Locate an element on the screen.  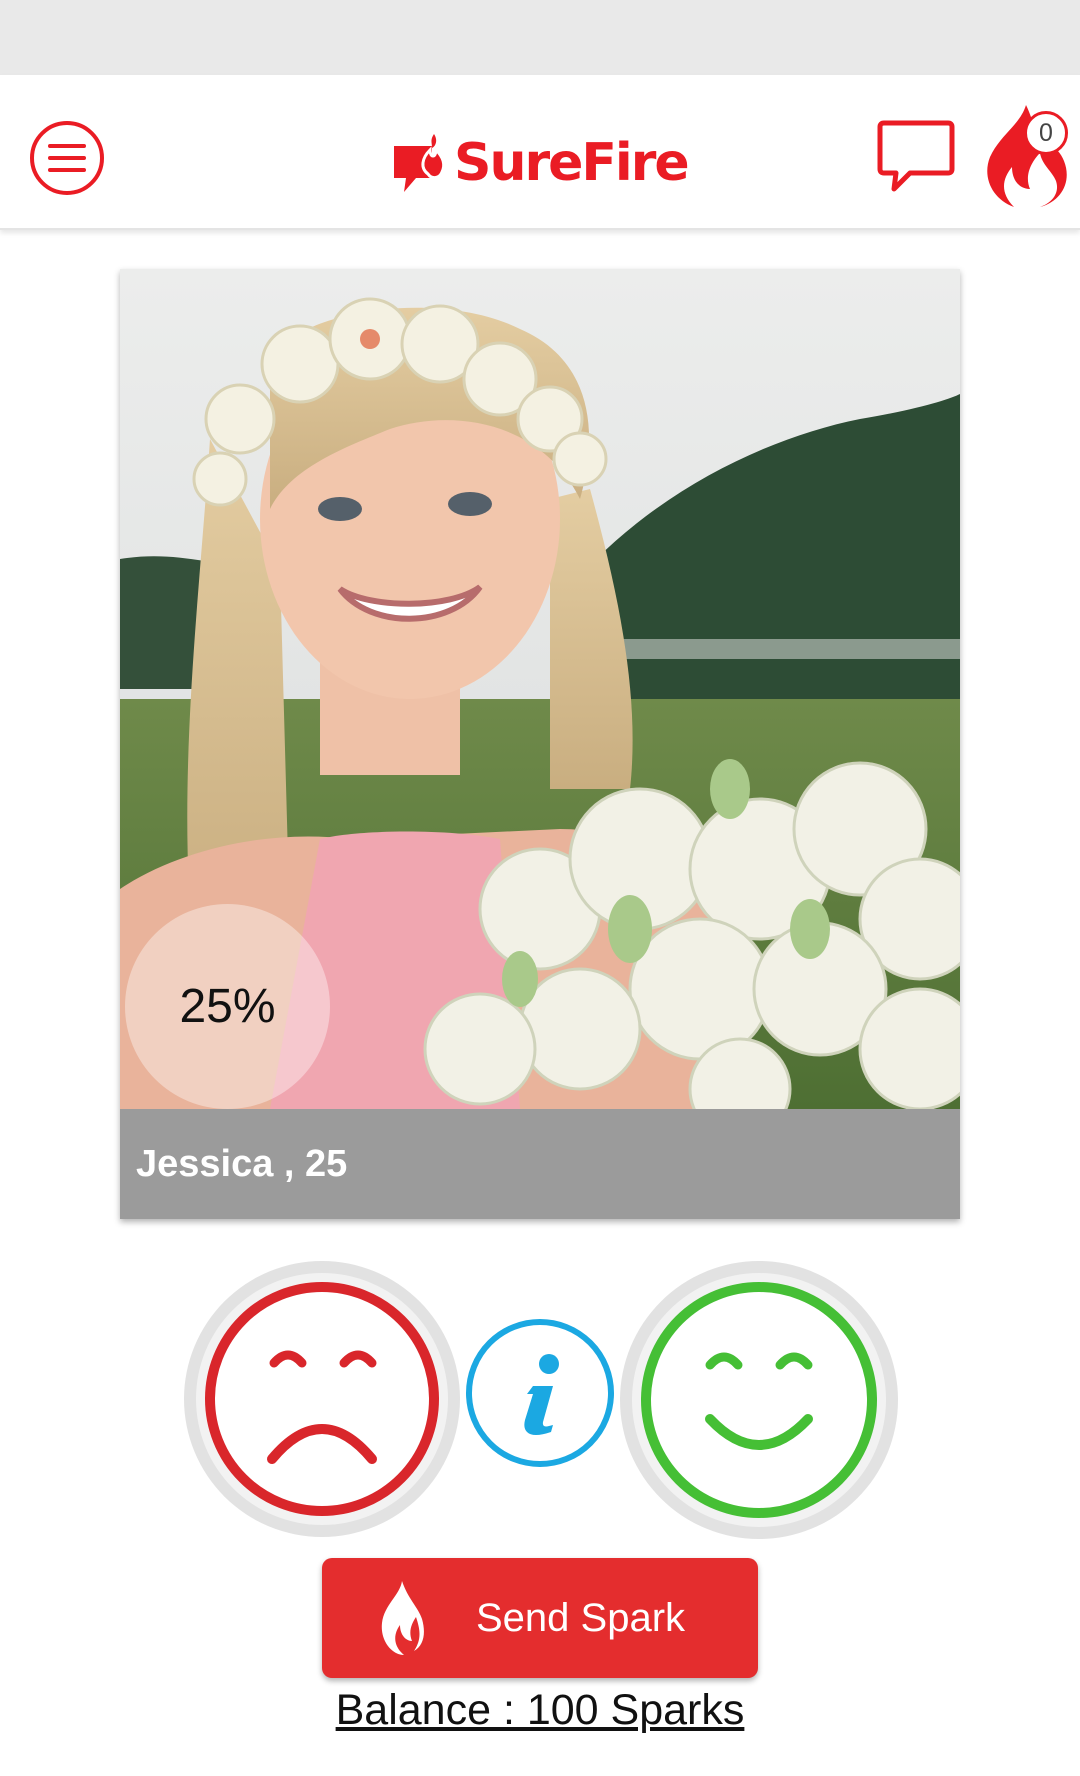
happy-face-icon is located at coordinates (759, 1400).